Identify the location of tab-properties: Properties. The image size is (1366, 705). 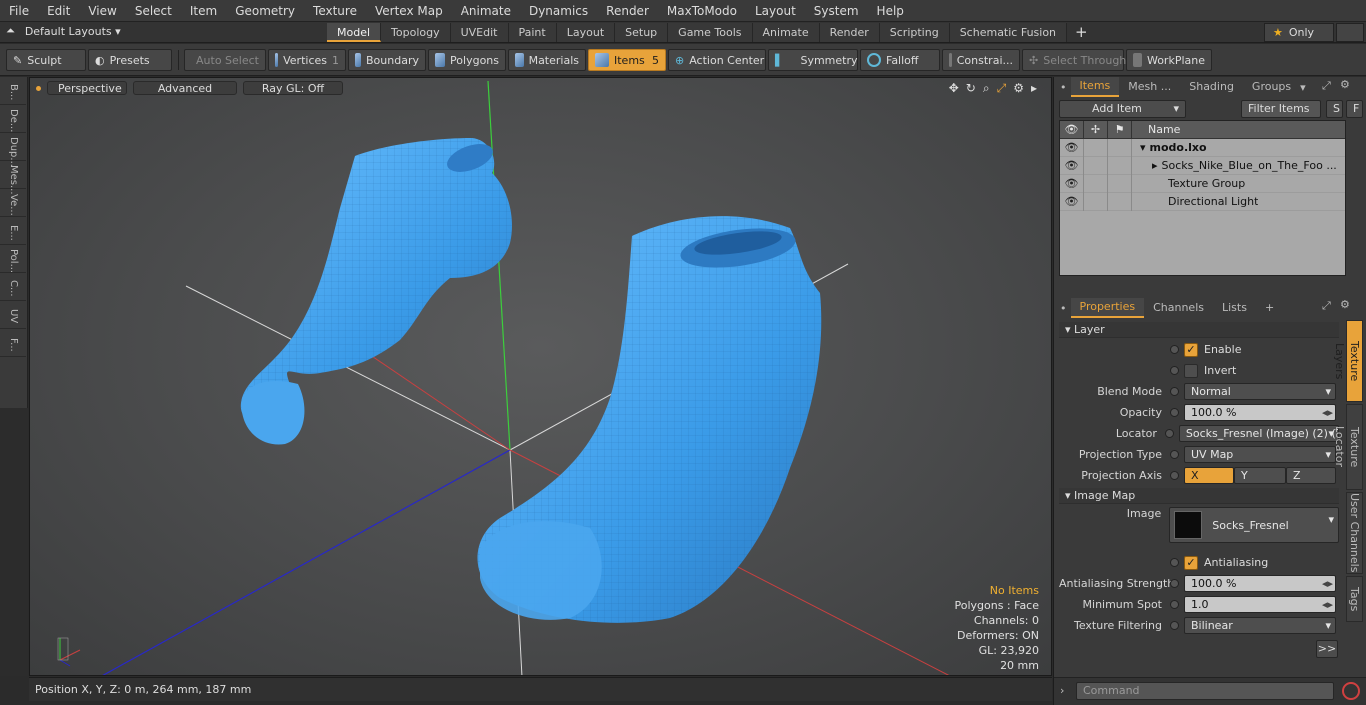
(1107, 308).